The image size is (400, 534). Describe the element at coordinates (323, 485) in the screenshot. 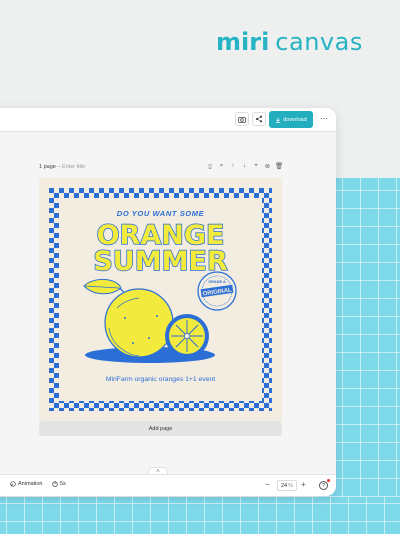

I see `help-icon: ?` at that location.